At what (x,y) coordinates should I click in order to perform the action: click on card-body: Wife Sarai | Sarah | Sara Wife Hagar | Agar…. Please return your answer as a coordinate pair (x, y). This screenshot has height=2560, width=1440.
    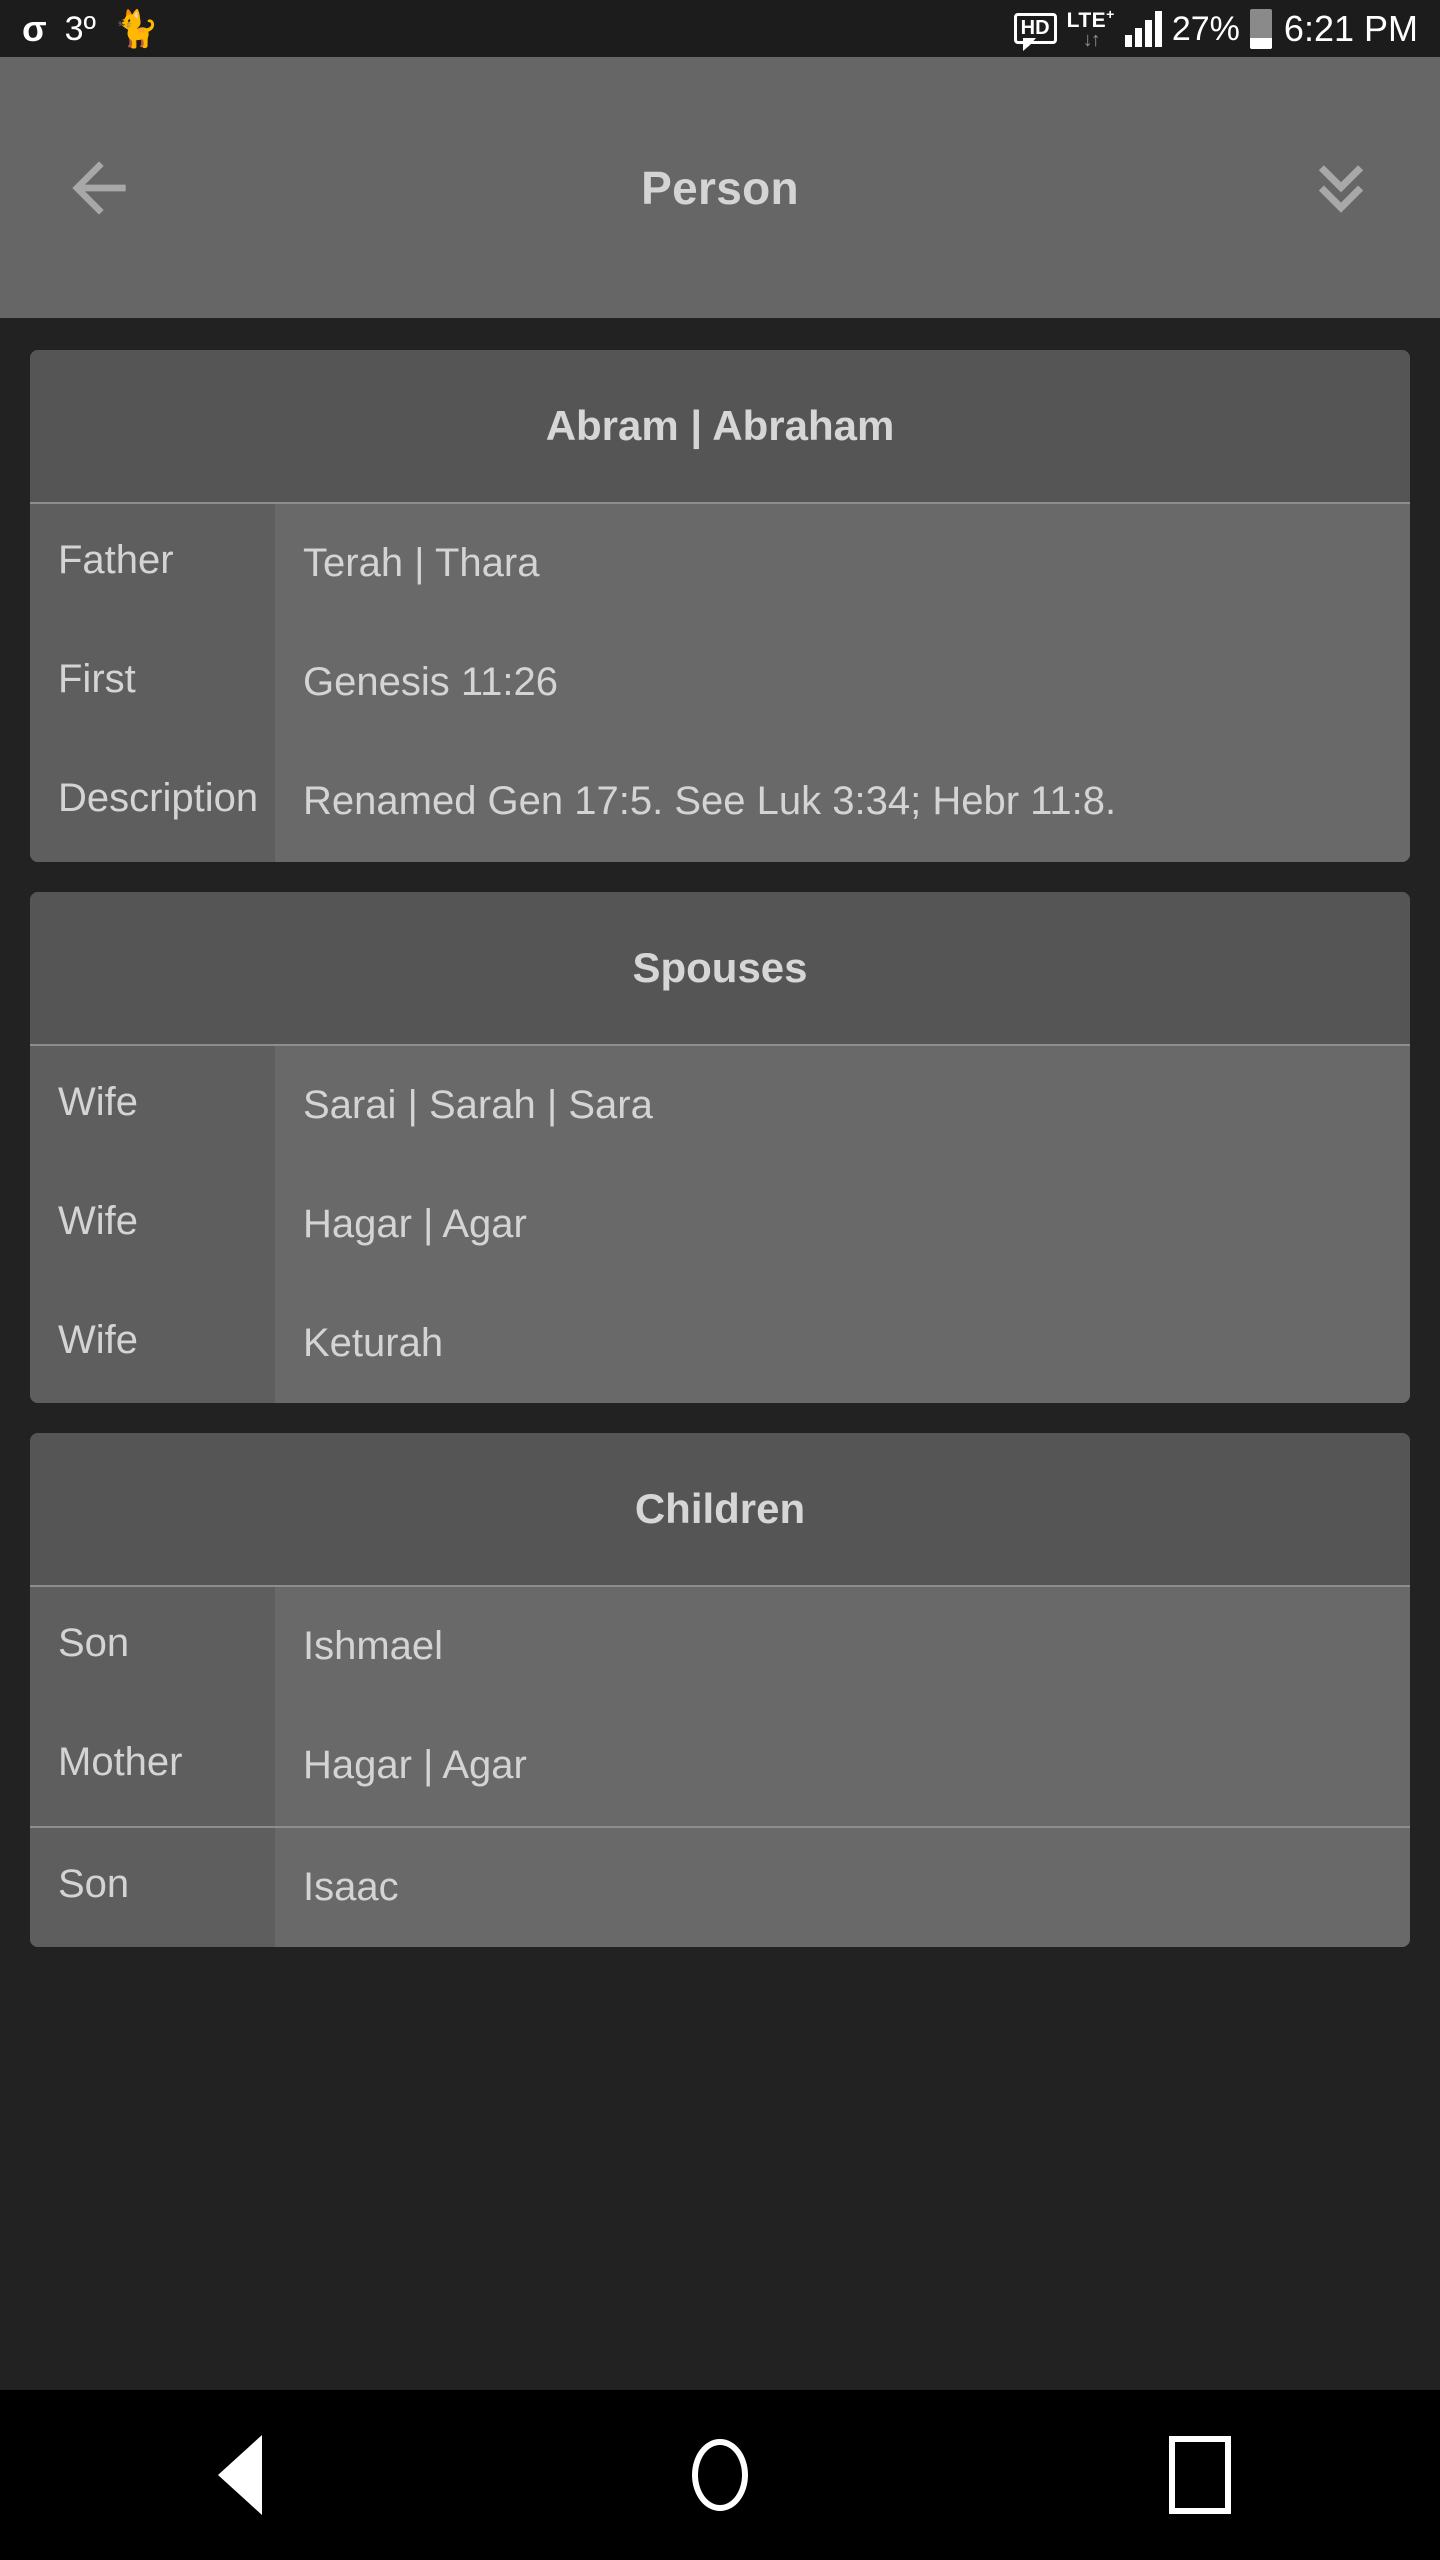
    Looking at the image, I should click on (720, 1224).